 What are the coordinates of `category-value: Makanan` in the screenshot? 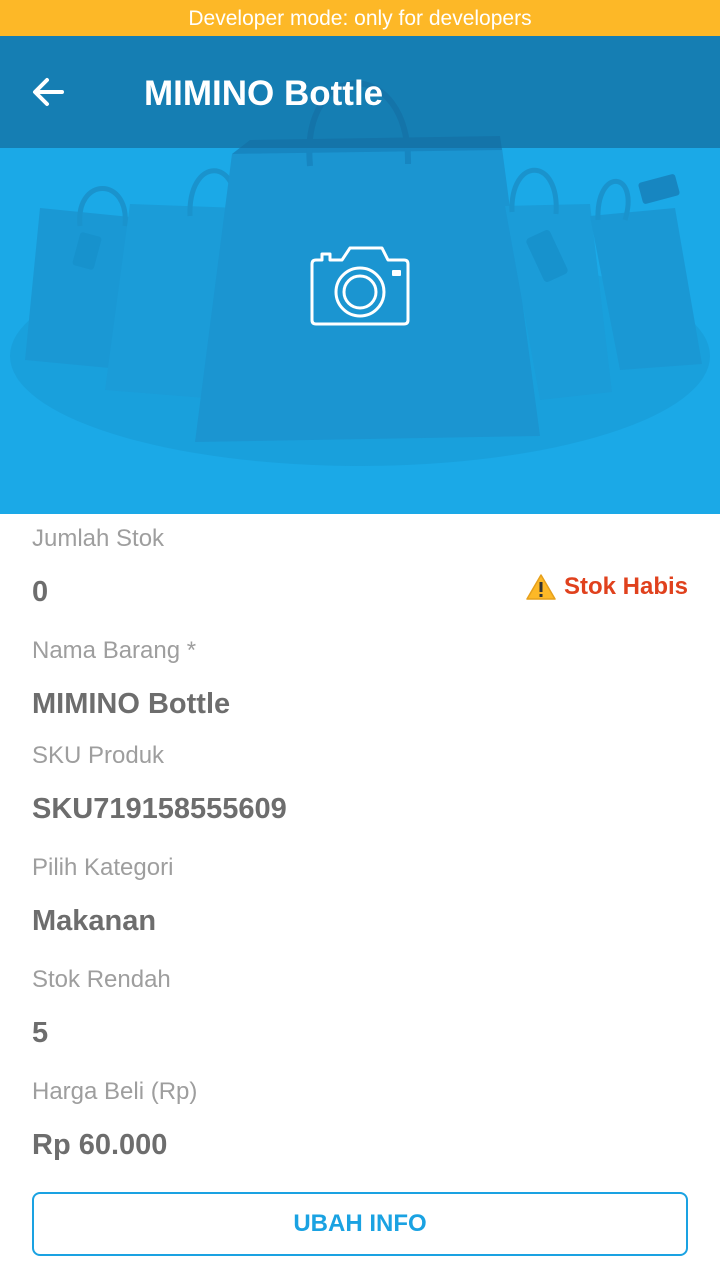 It's located at (94, 921).